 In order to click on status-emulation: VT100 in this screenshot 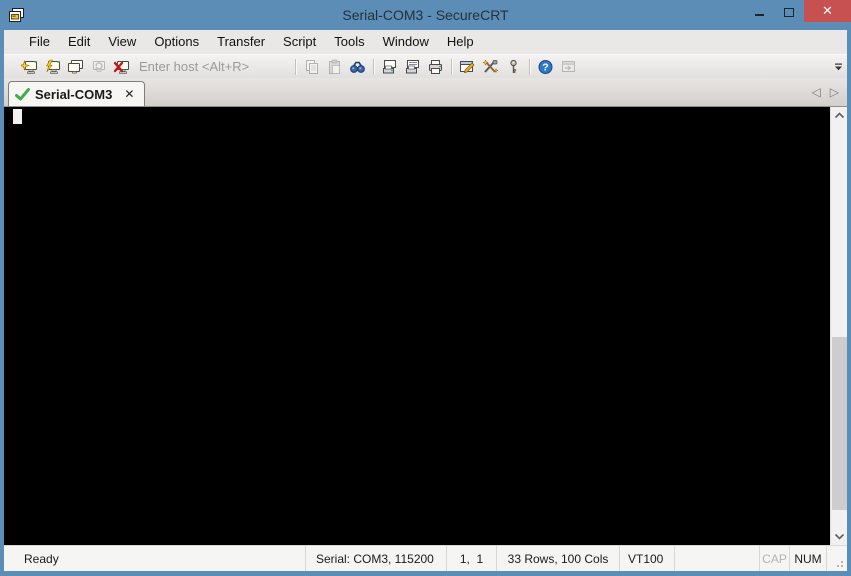, I will do `click(647, 558)`.